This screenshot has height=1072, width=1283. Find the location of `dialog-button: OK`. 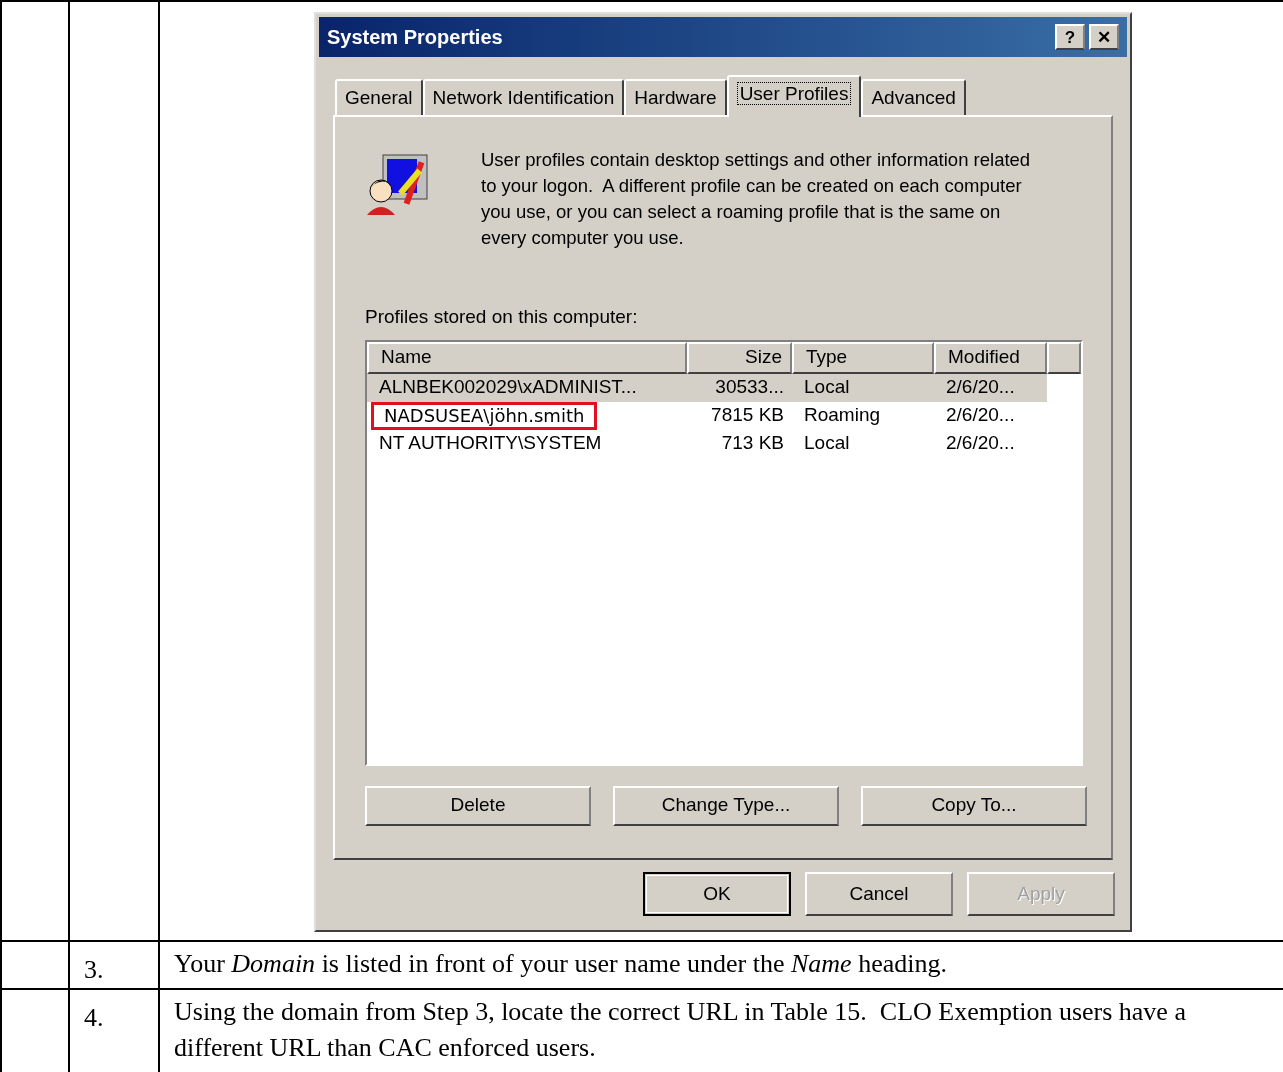

dialog-button: OK is located at coordinates (717, 894).